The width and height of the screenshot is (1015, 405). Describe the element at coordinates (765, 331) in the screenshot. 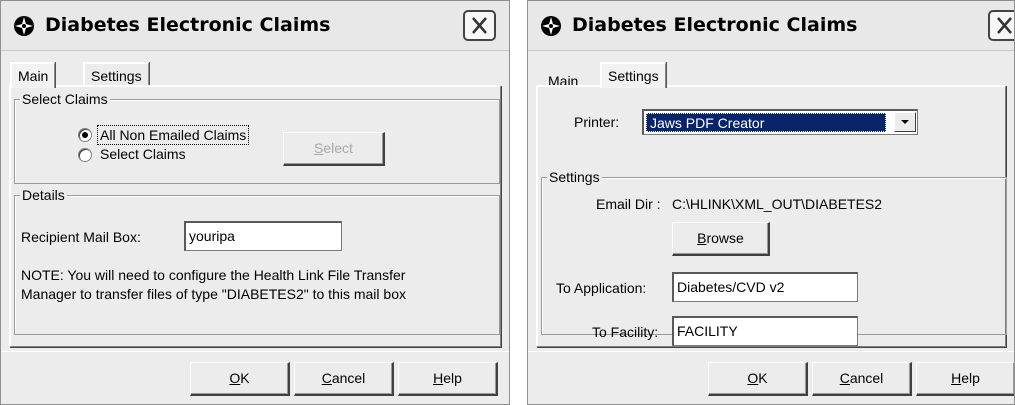

I see `to-facility-input: FACILITY` at that location.